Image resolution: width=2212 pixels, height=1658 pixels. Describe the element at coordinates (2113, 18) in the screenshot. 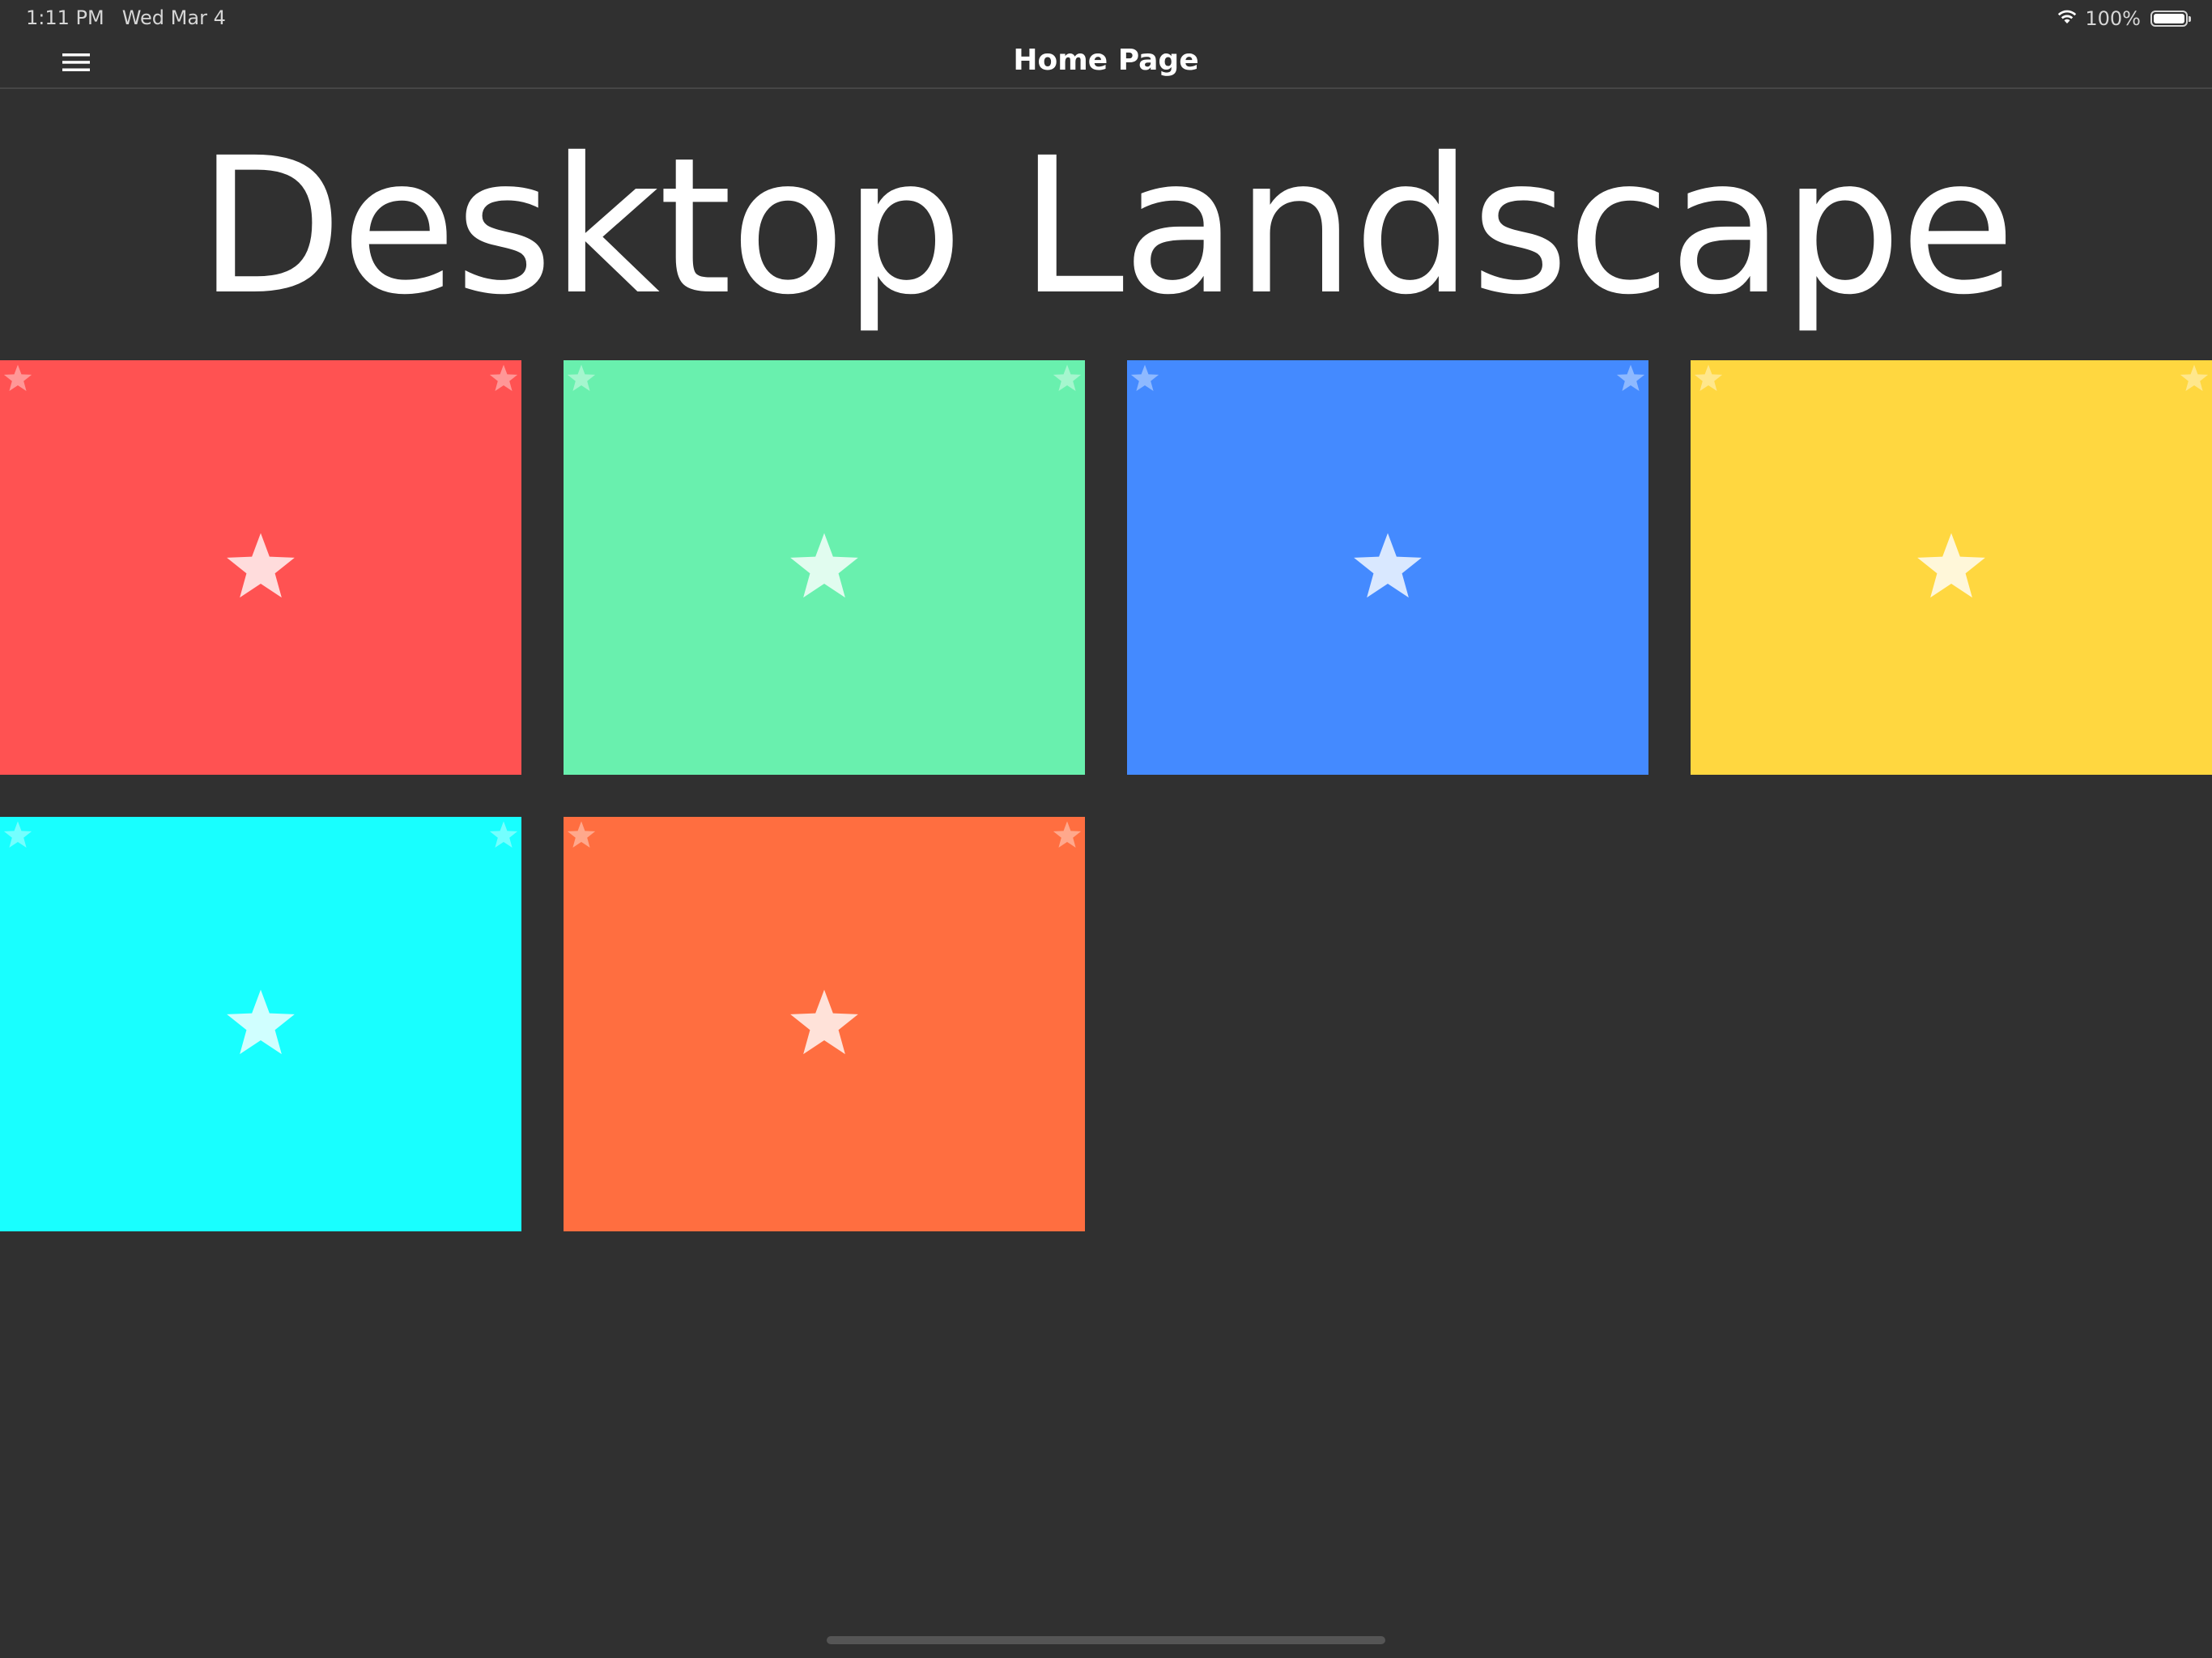

I see `battery-percent: 100%` at that location.